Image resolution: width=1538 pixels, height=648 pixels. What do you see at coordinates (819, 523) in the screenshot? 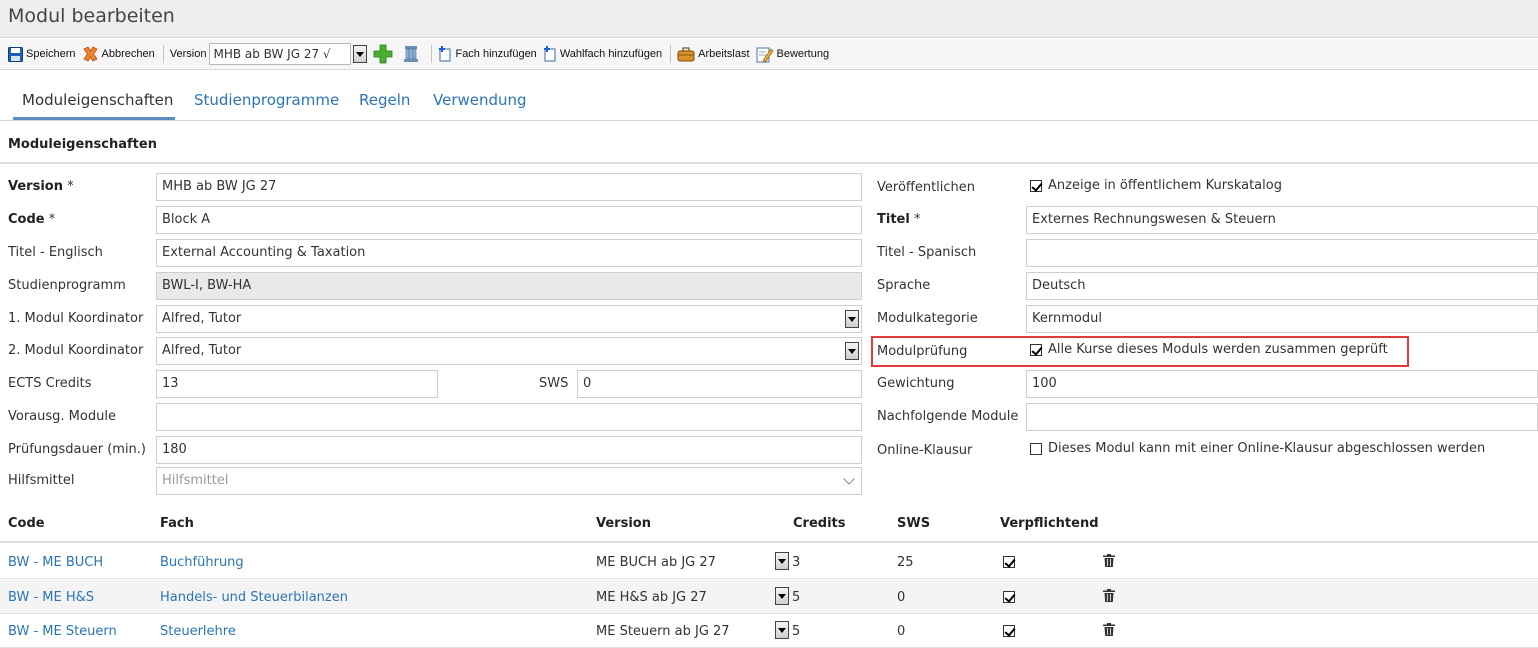
I see `column-header-credits: Credits` at bounding box center [819, 523].